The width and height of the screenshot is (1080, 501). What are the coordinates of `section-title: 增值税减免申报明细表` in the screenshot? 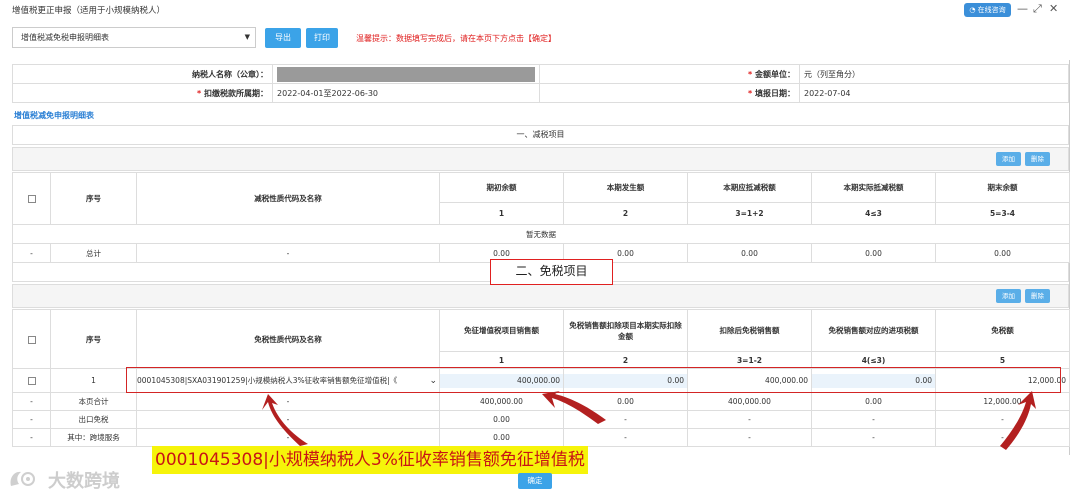 It's located at (54, 115).